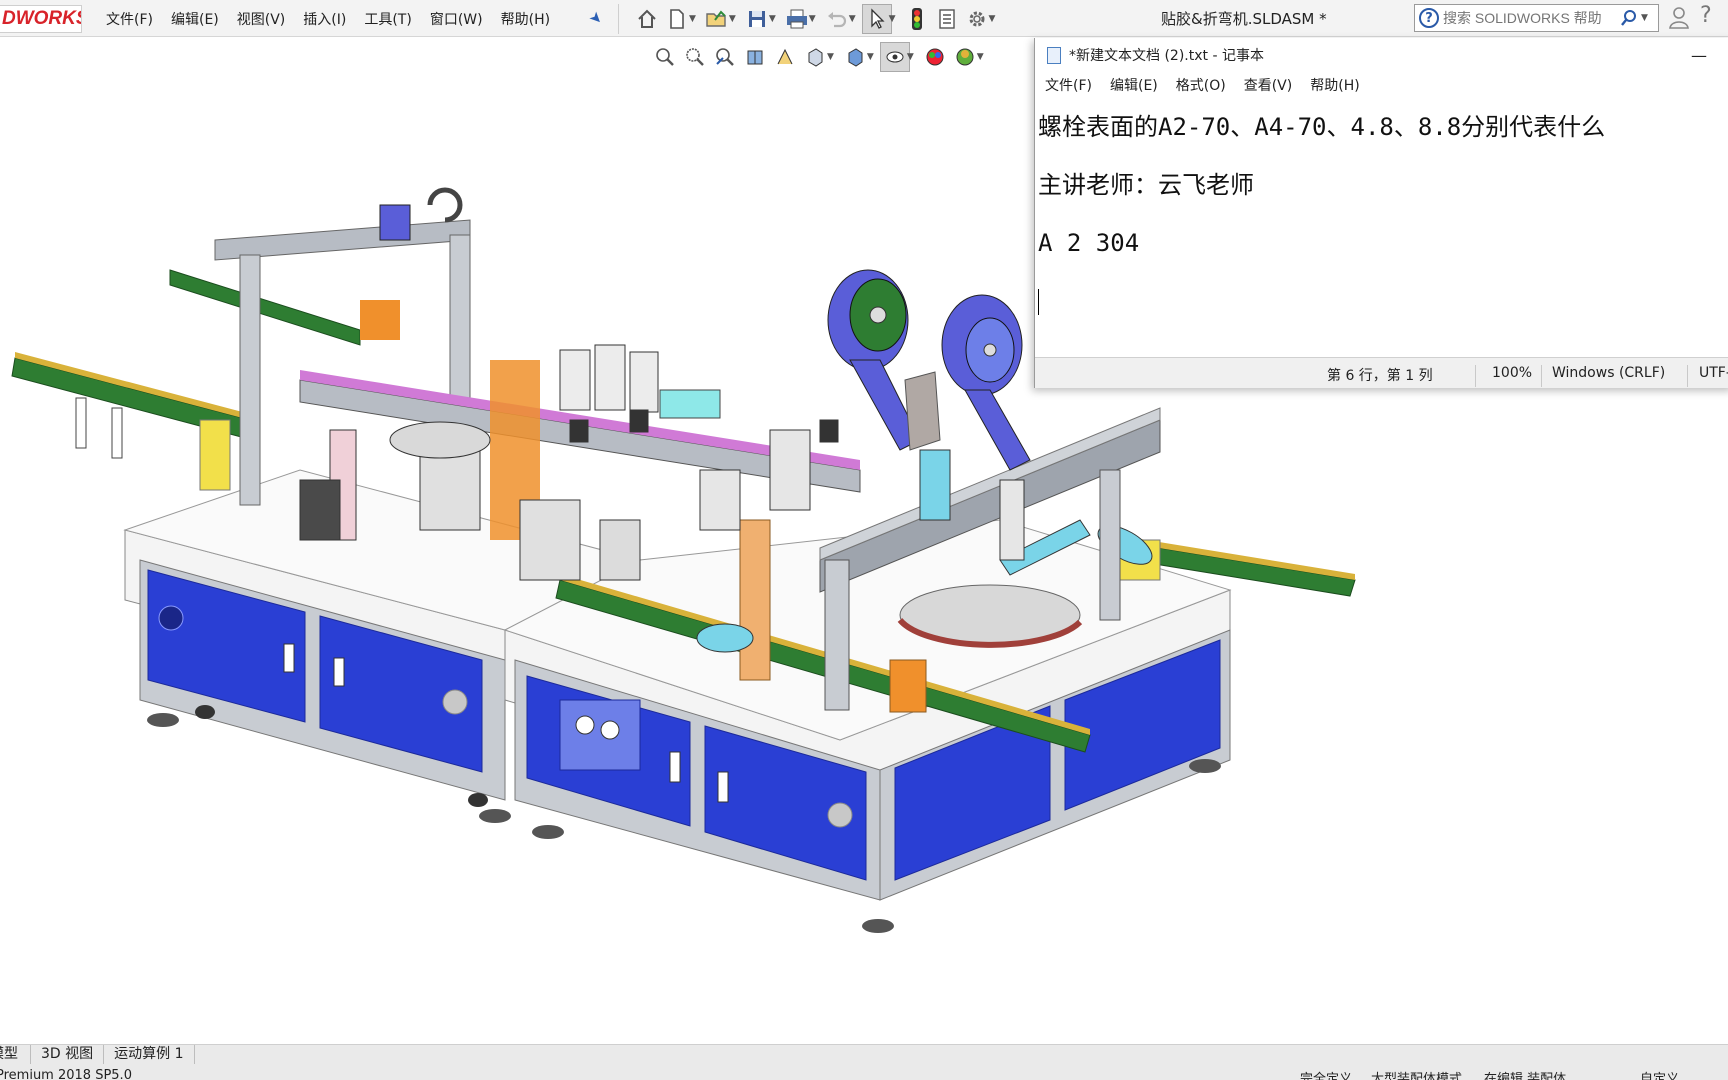  I want to click on notepad-menu-bar: 文件(F) 编辑(E) 格式(O) 查看(V) 帮助(H), so click(1381, 85).